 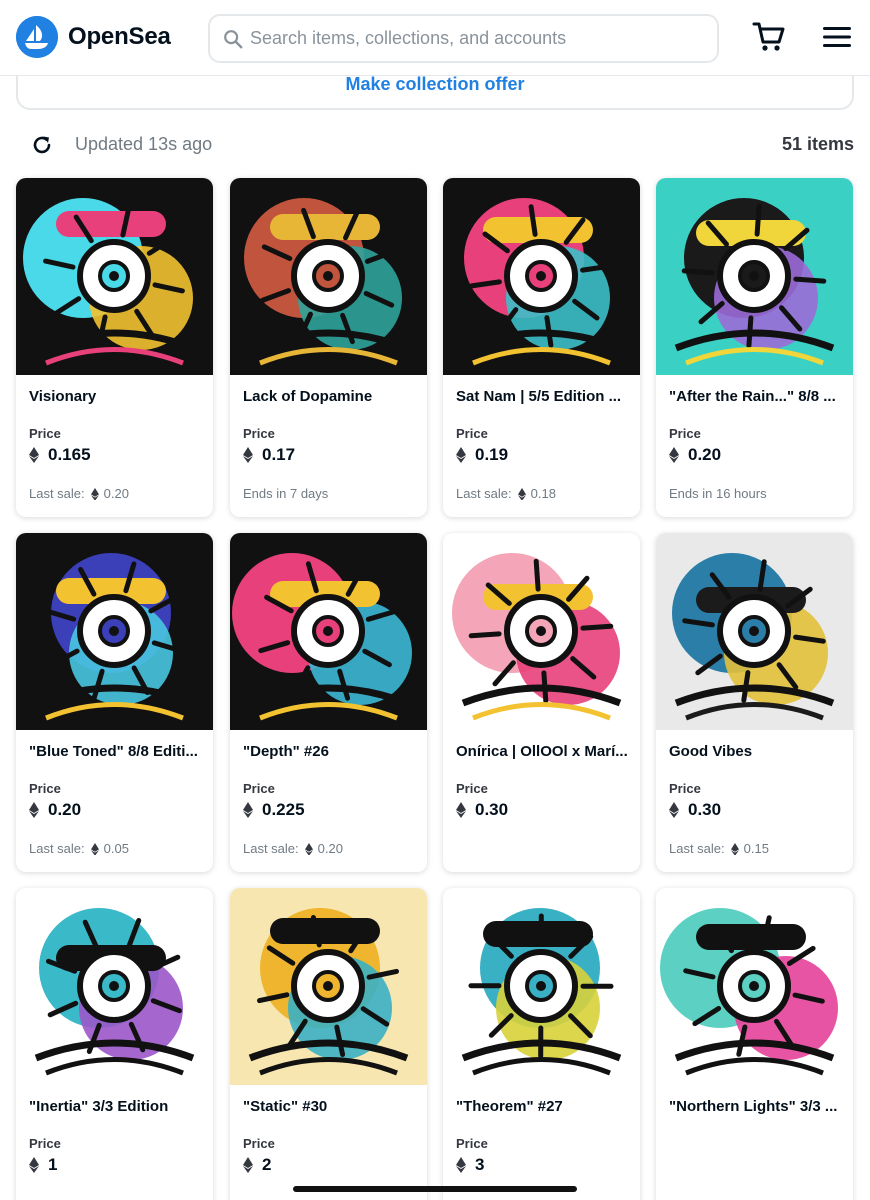 What do you see at coordinates (37, 37) in the screenshot?
I see `opensea-logo-icon` at bounding box center [37, 37].